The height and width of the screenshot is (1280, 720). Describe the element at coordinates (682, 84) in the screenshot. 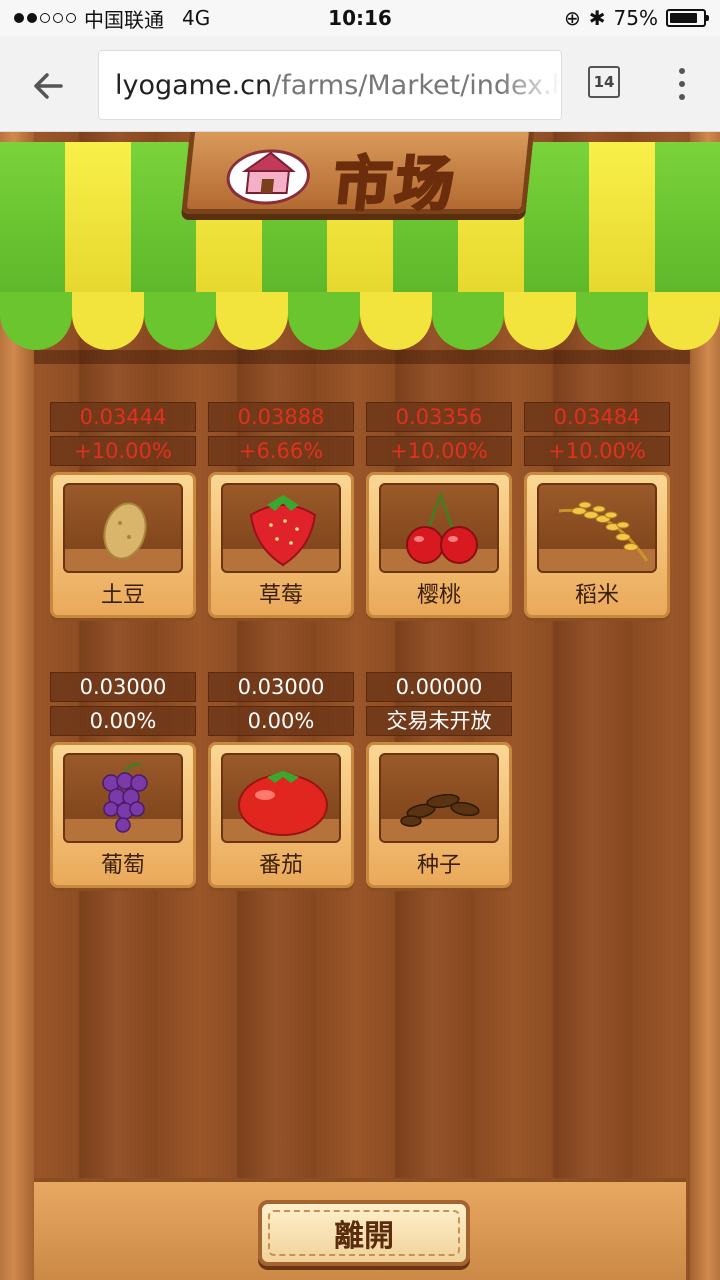

I see `overflow-menu-button` at that location.